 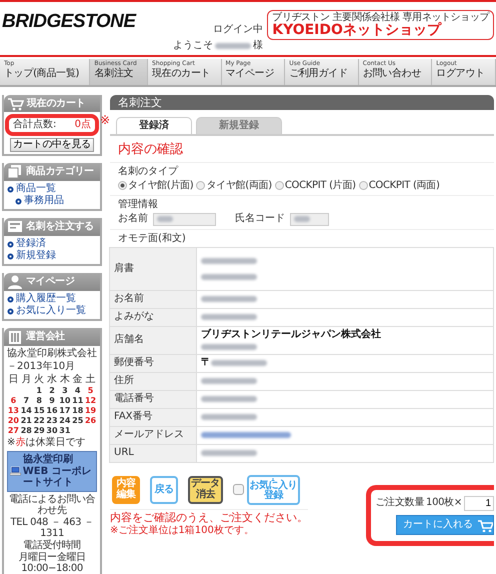 I want to click on field-label: お名前, so click(x=133, y=219).